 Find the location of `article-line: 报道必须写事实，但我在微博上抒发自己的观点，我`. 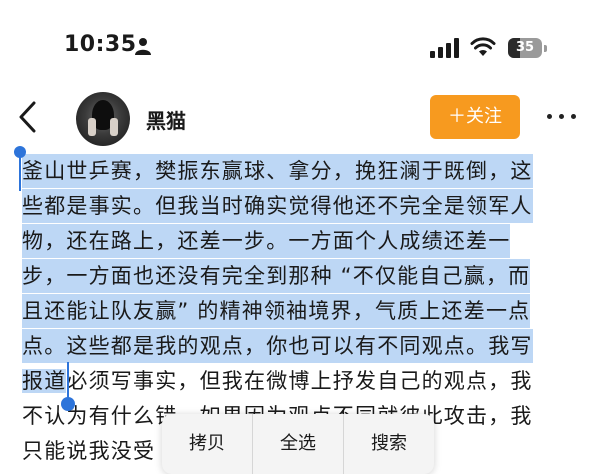

article-line: 报道必须写事实，但我在微博上抒发自己的观点，我 is located at coordinates (277, 381).